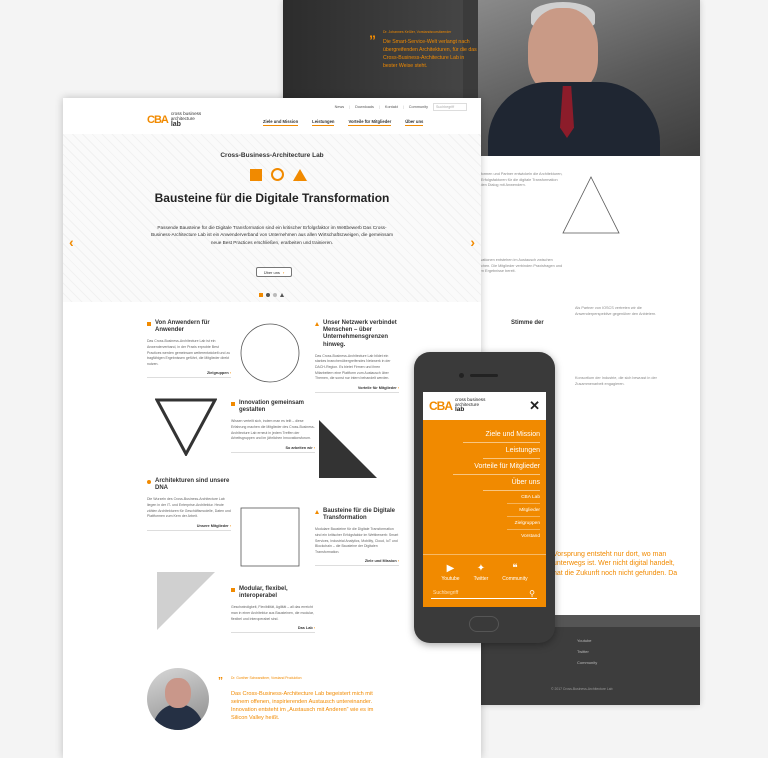 Image resolution: width=768 pixels, height=758 pixels. I want to click on mobile-subnav-zielgruppen: Zielgruppen, so click(523, 523).